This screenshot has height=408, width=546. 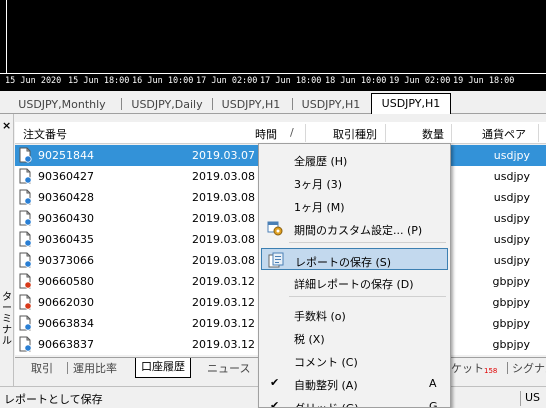 I want to click on status-text: レポートとして保存, so click(x=53, y=399).